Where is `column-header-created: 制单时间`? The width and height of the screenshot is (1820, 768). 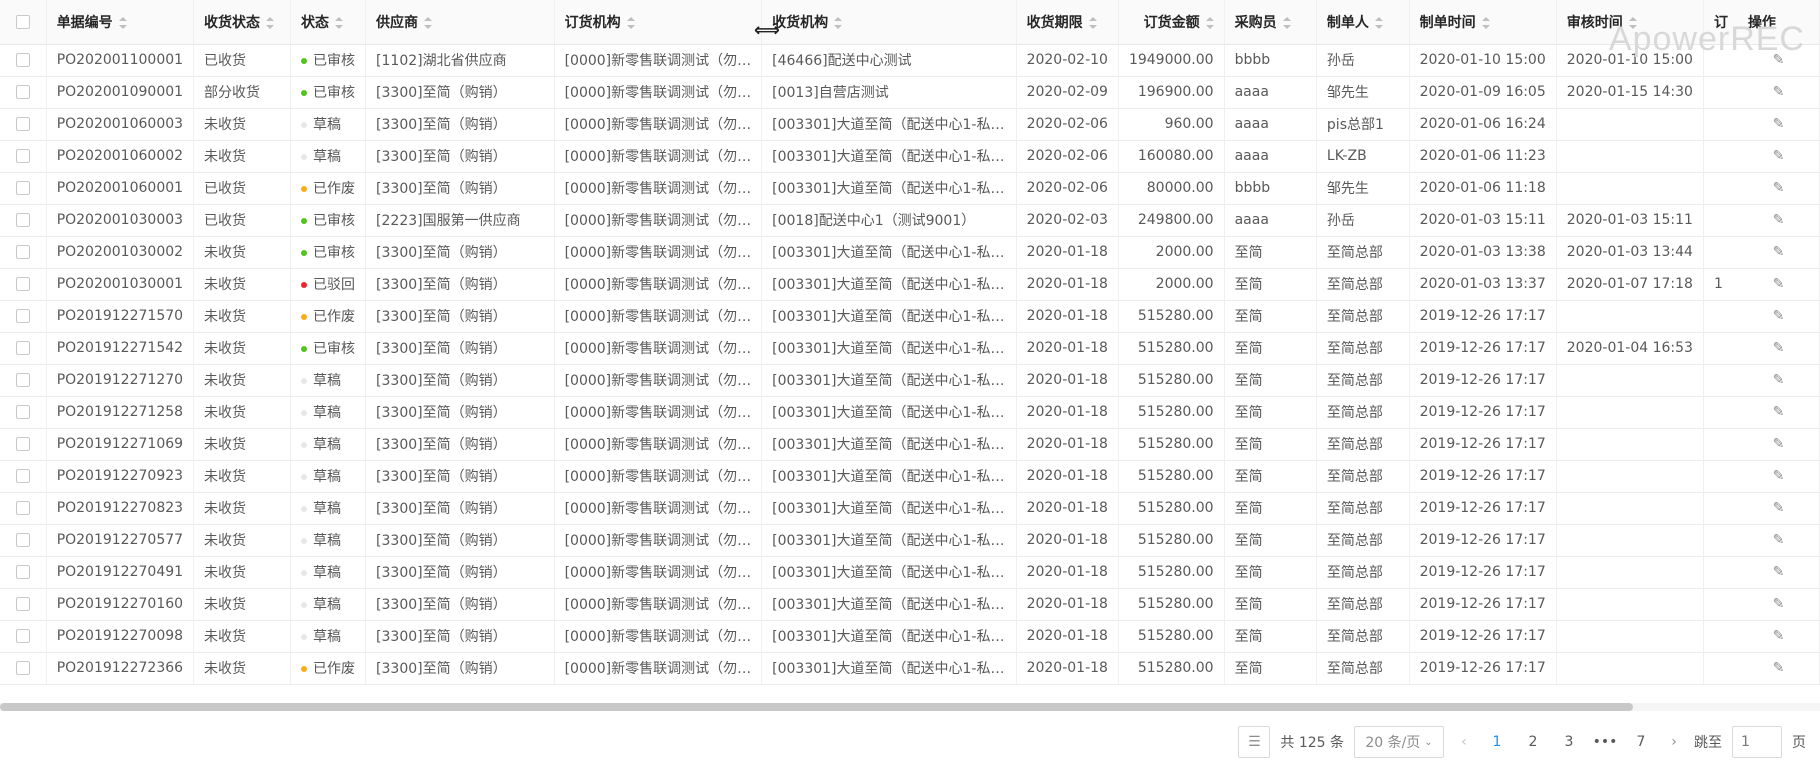
column-header-created: 制单时间 is located at coordinates (1483, 22).